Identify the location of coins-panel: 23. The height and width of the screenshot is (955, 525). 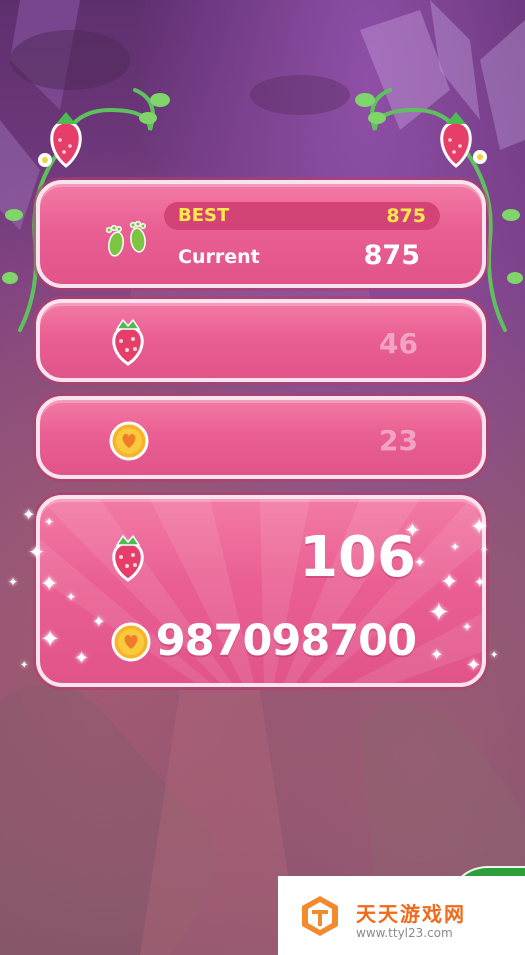
(261, 437).